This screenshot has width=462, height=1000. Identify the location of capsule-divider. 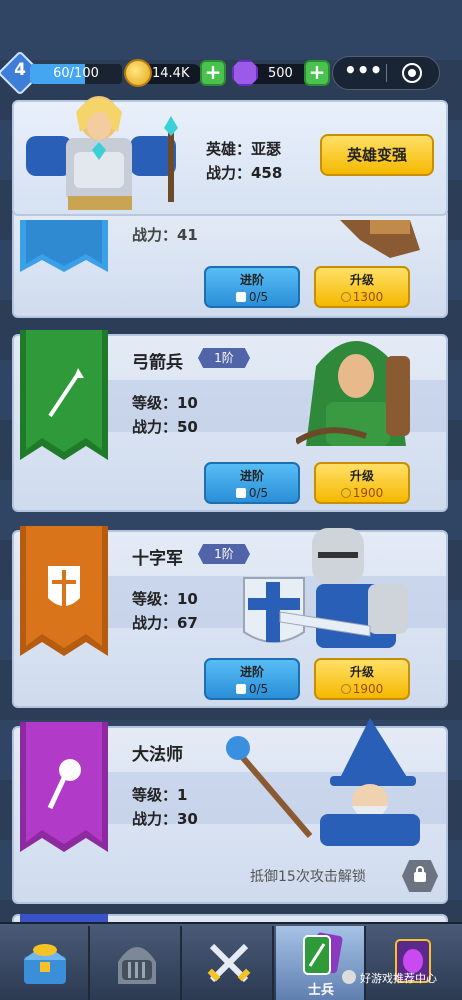
(386, 73).